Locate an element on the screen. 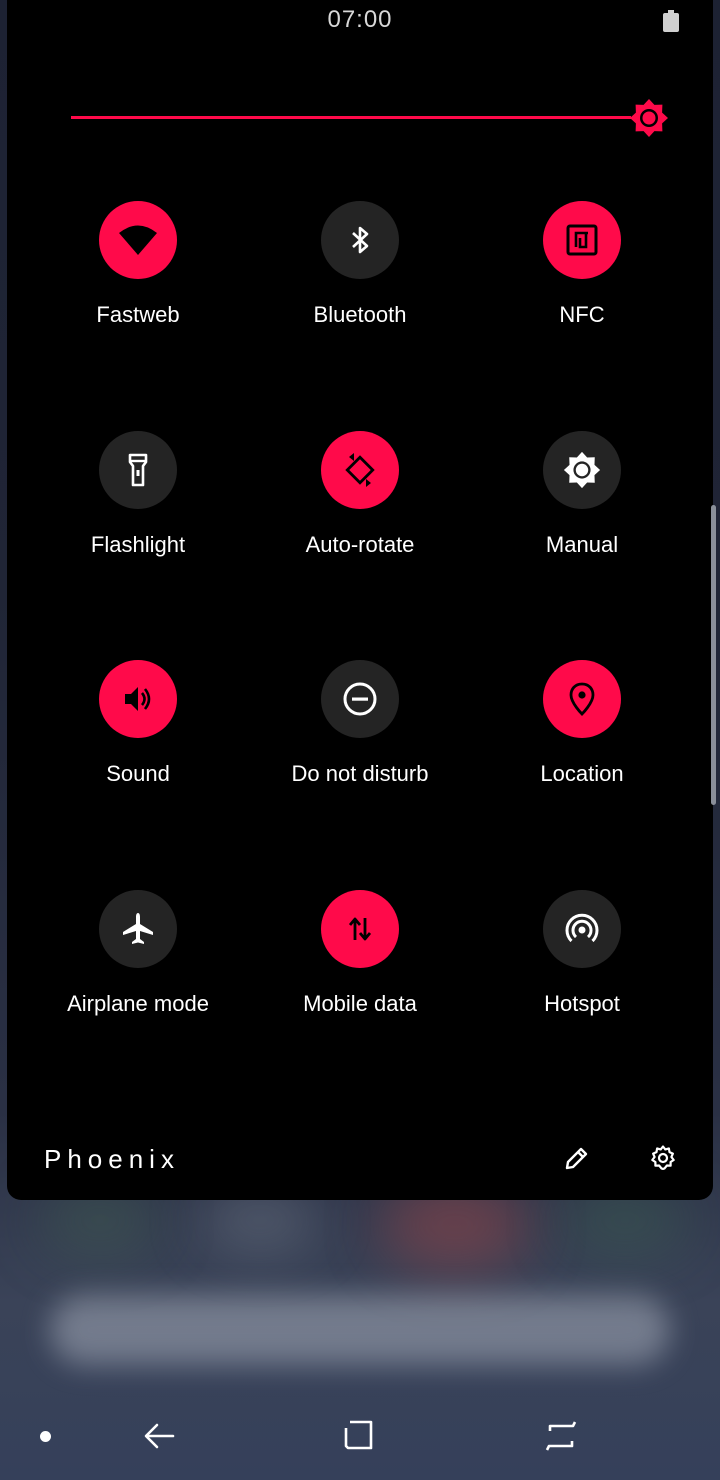 This screenshot has width=720, height=1480. settings-button is located at coordinates (663, 1158).